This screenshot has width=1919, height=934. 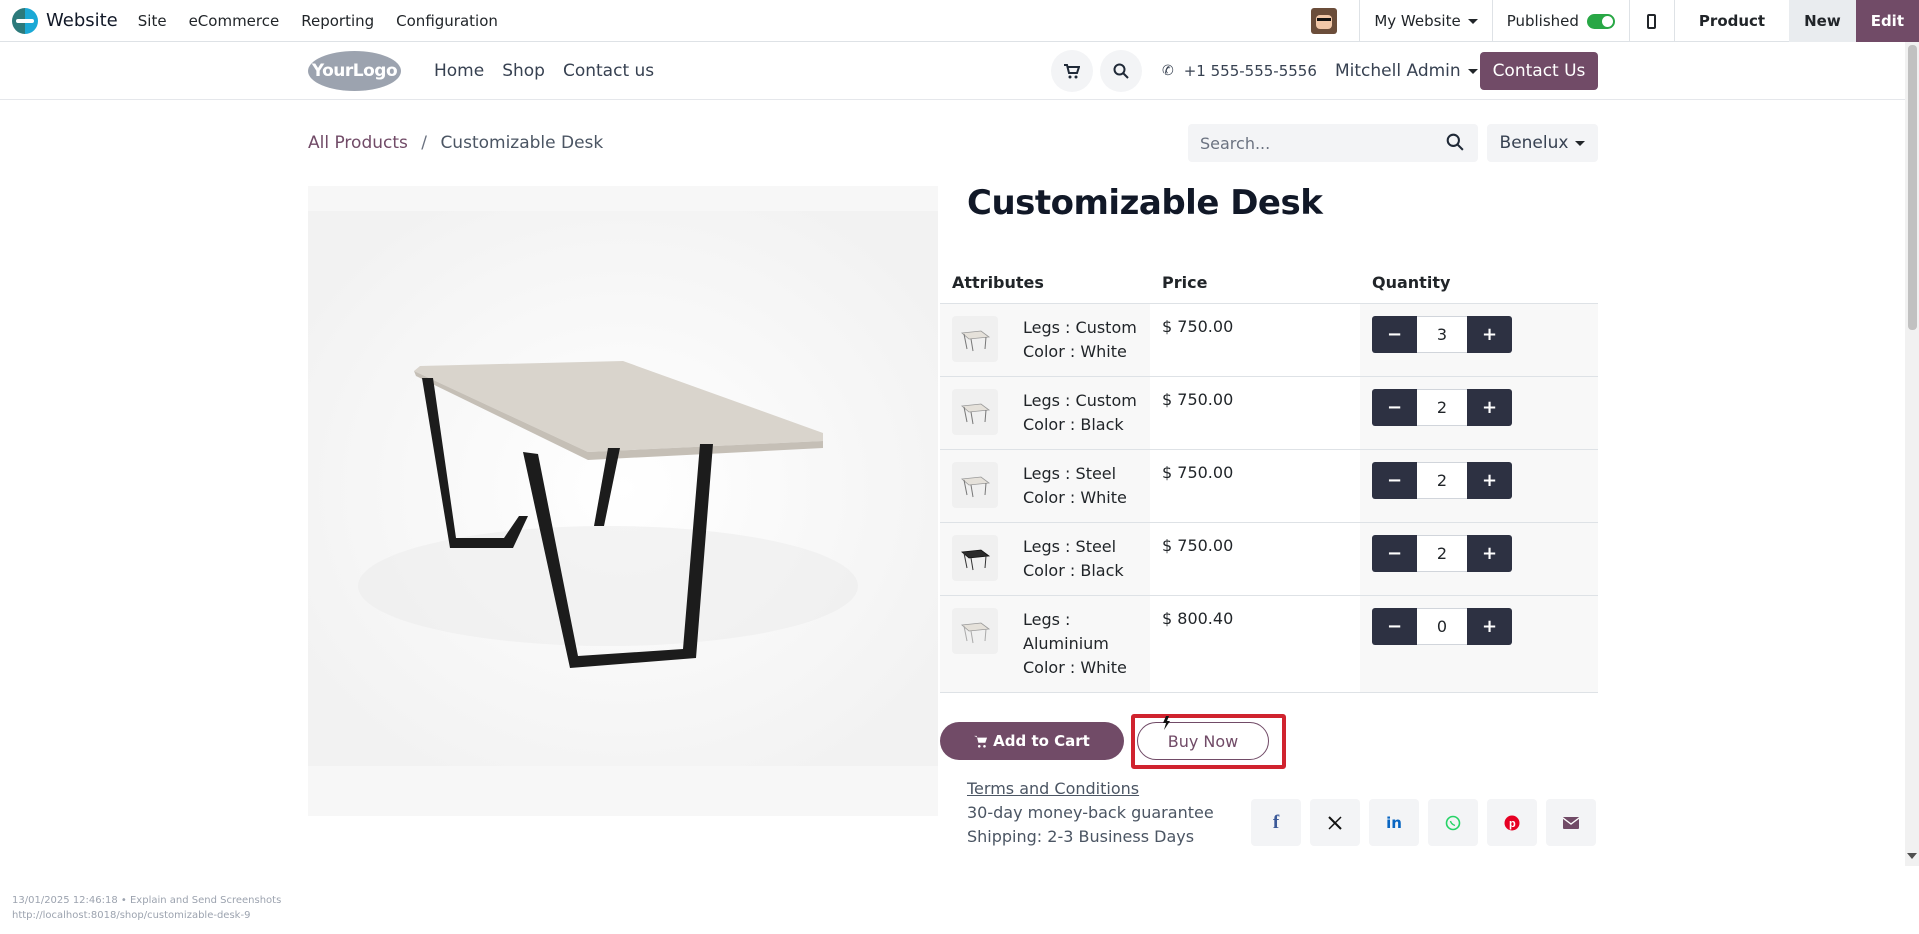 What do you see at coordinates (1121, 71) in the screenshot?
I see `site-search-button` at bounding box center [1121, 71].